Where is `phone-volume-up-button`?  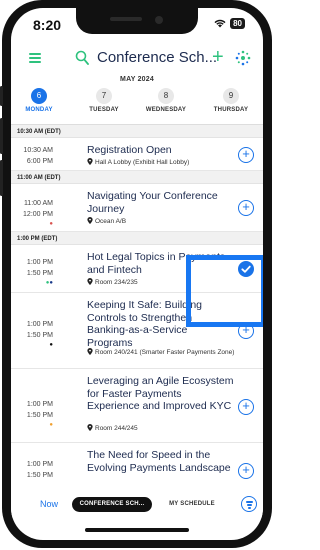 phone-volume-up-button is located at coordinates (1, 136).